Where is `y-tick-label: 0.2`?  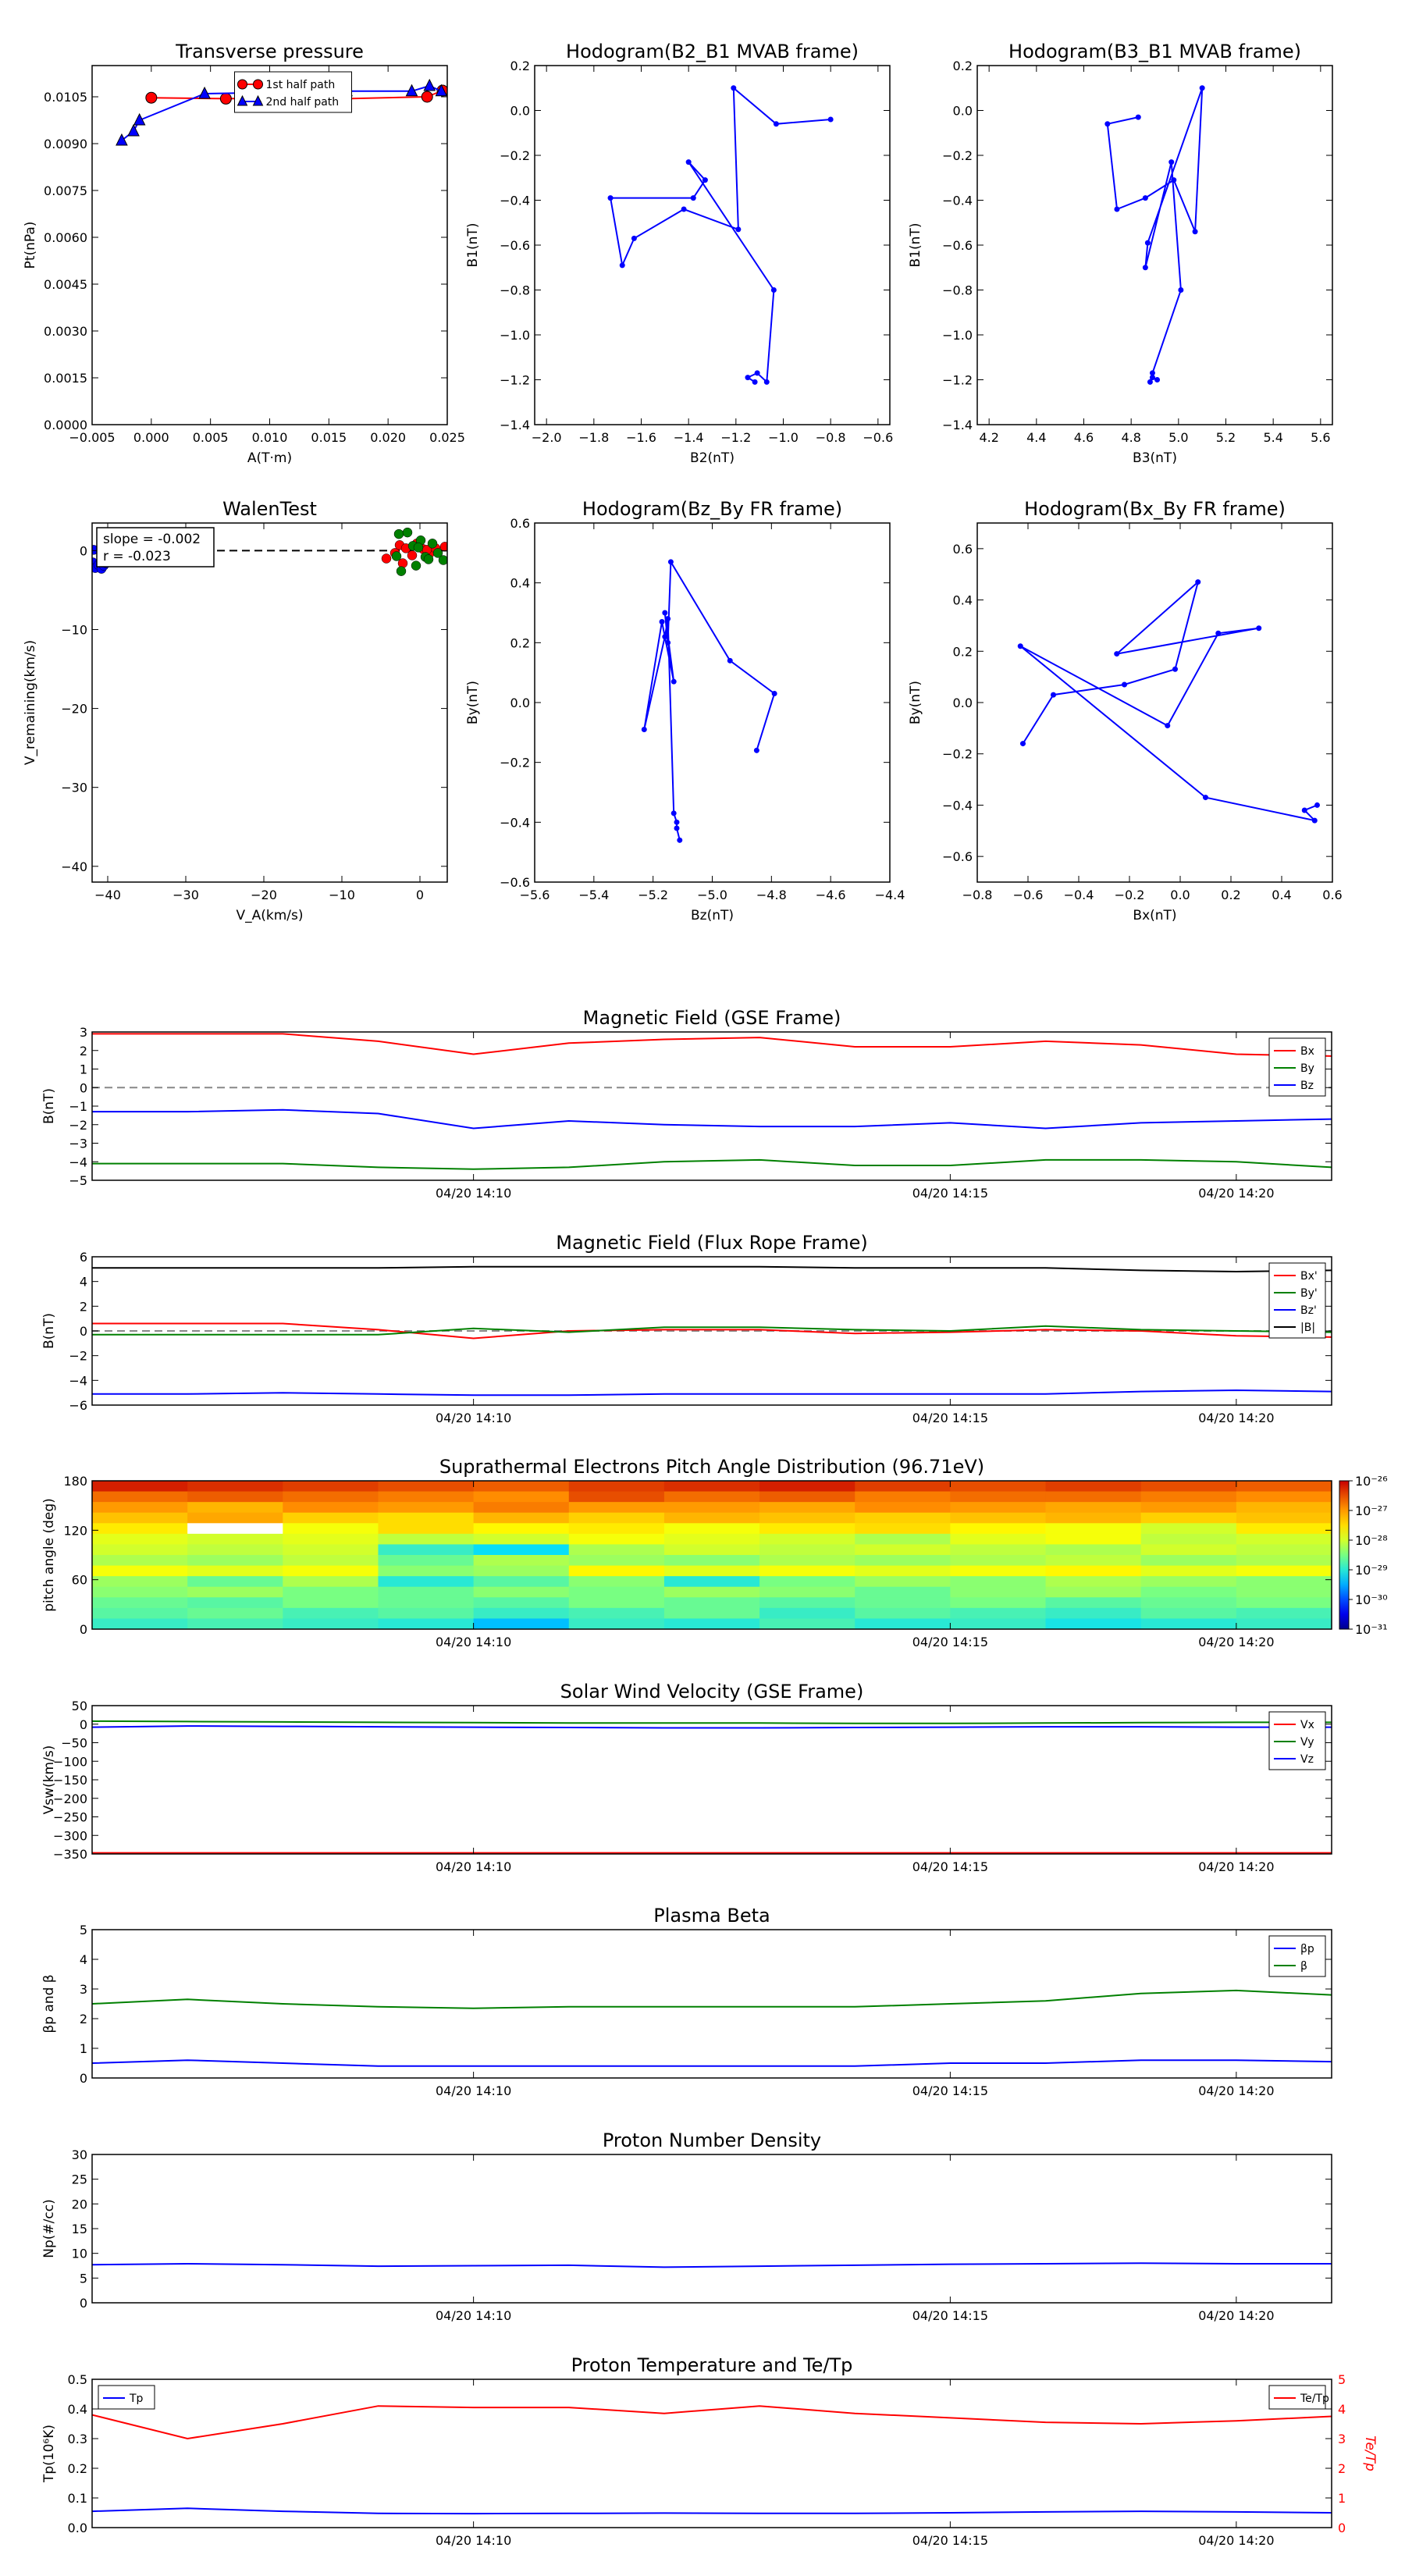
y-tick-label: 0.2 is located at coordinates (520, 66).